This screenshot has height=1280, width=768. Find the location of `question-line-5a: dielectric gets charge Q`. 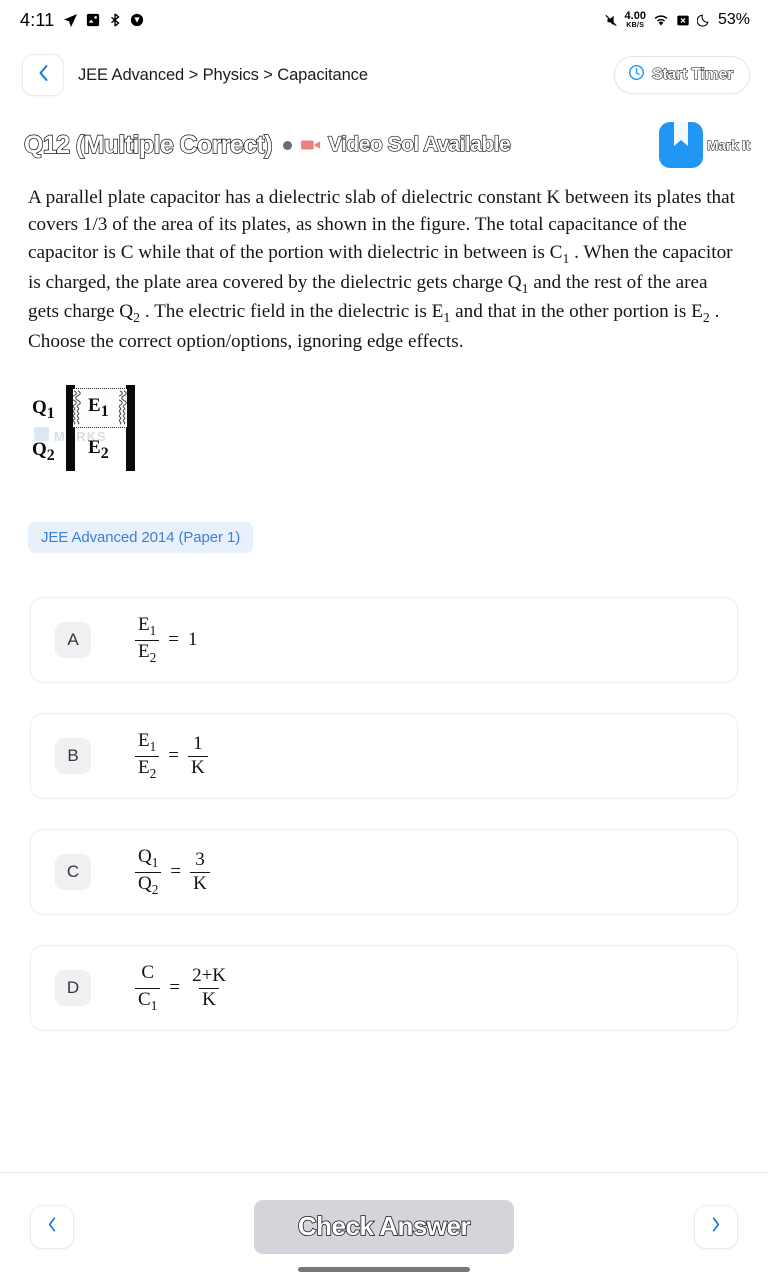

question-line-5a: dielectric gets charge Q is located at coordinates (431, 282).